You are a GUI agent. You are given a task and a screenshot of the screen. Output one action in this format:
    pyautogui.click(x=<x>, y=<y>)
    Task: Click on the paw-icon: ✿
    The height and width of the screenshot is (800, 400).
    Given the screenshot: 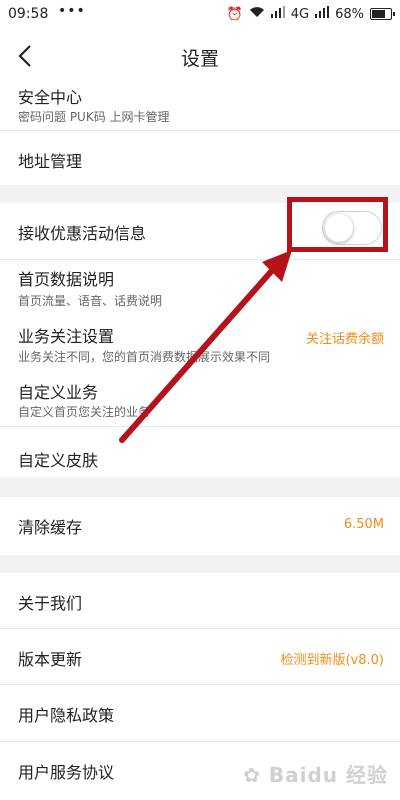 What is the action you would take?
    pyautogui.click(x=252, y=775)
    